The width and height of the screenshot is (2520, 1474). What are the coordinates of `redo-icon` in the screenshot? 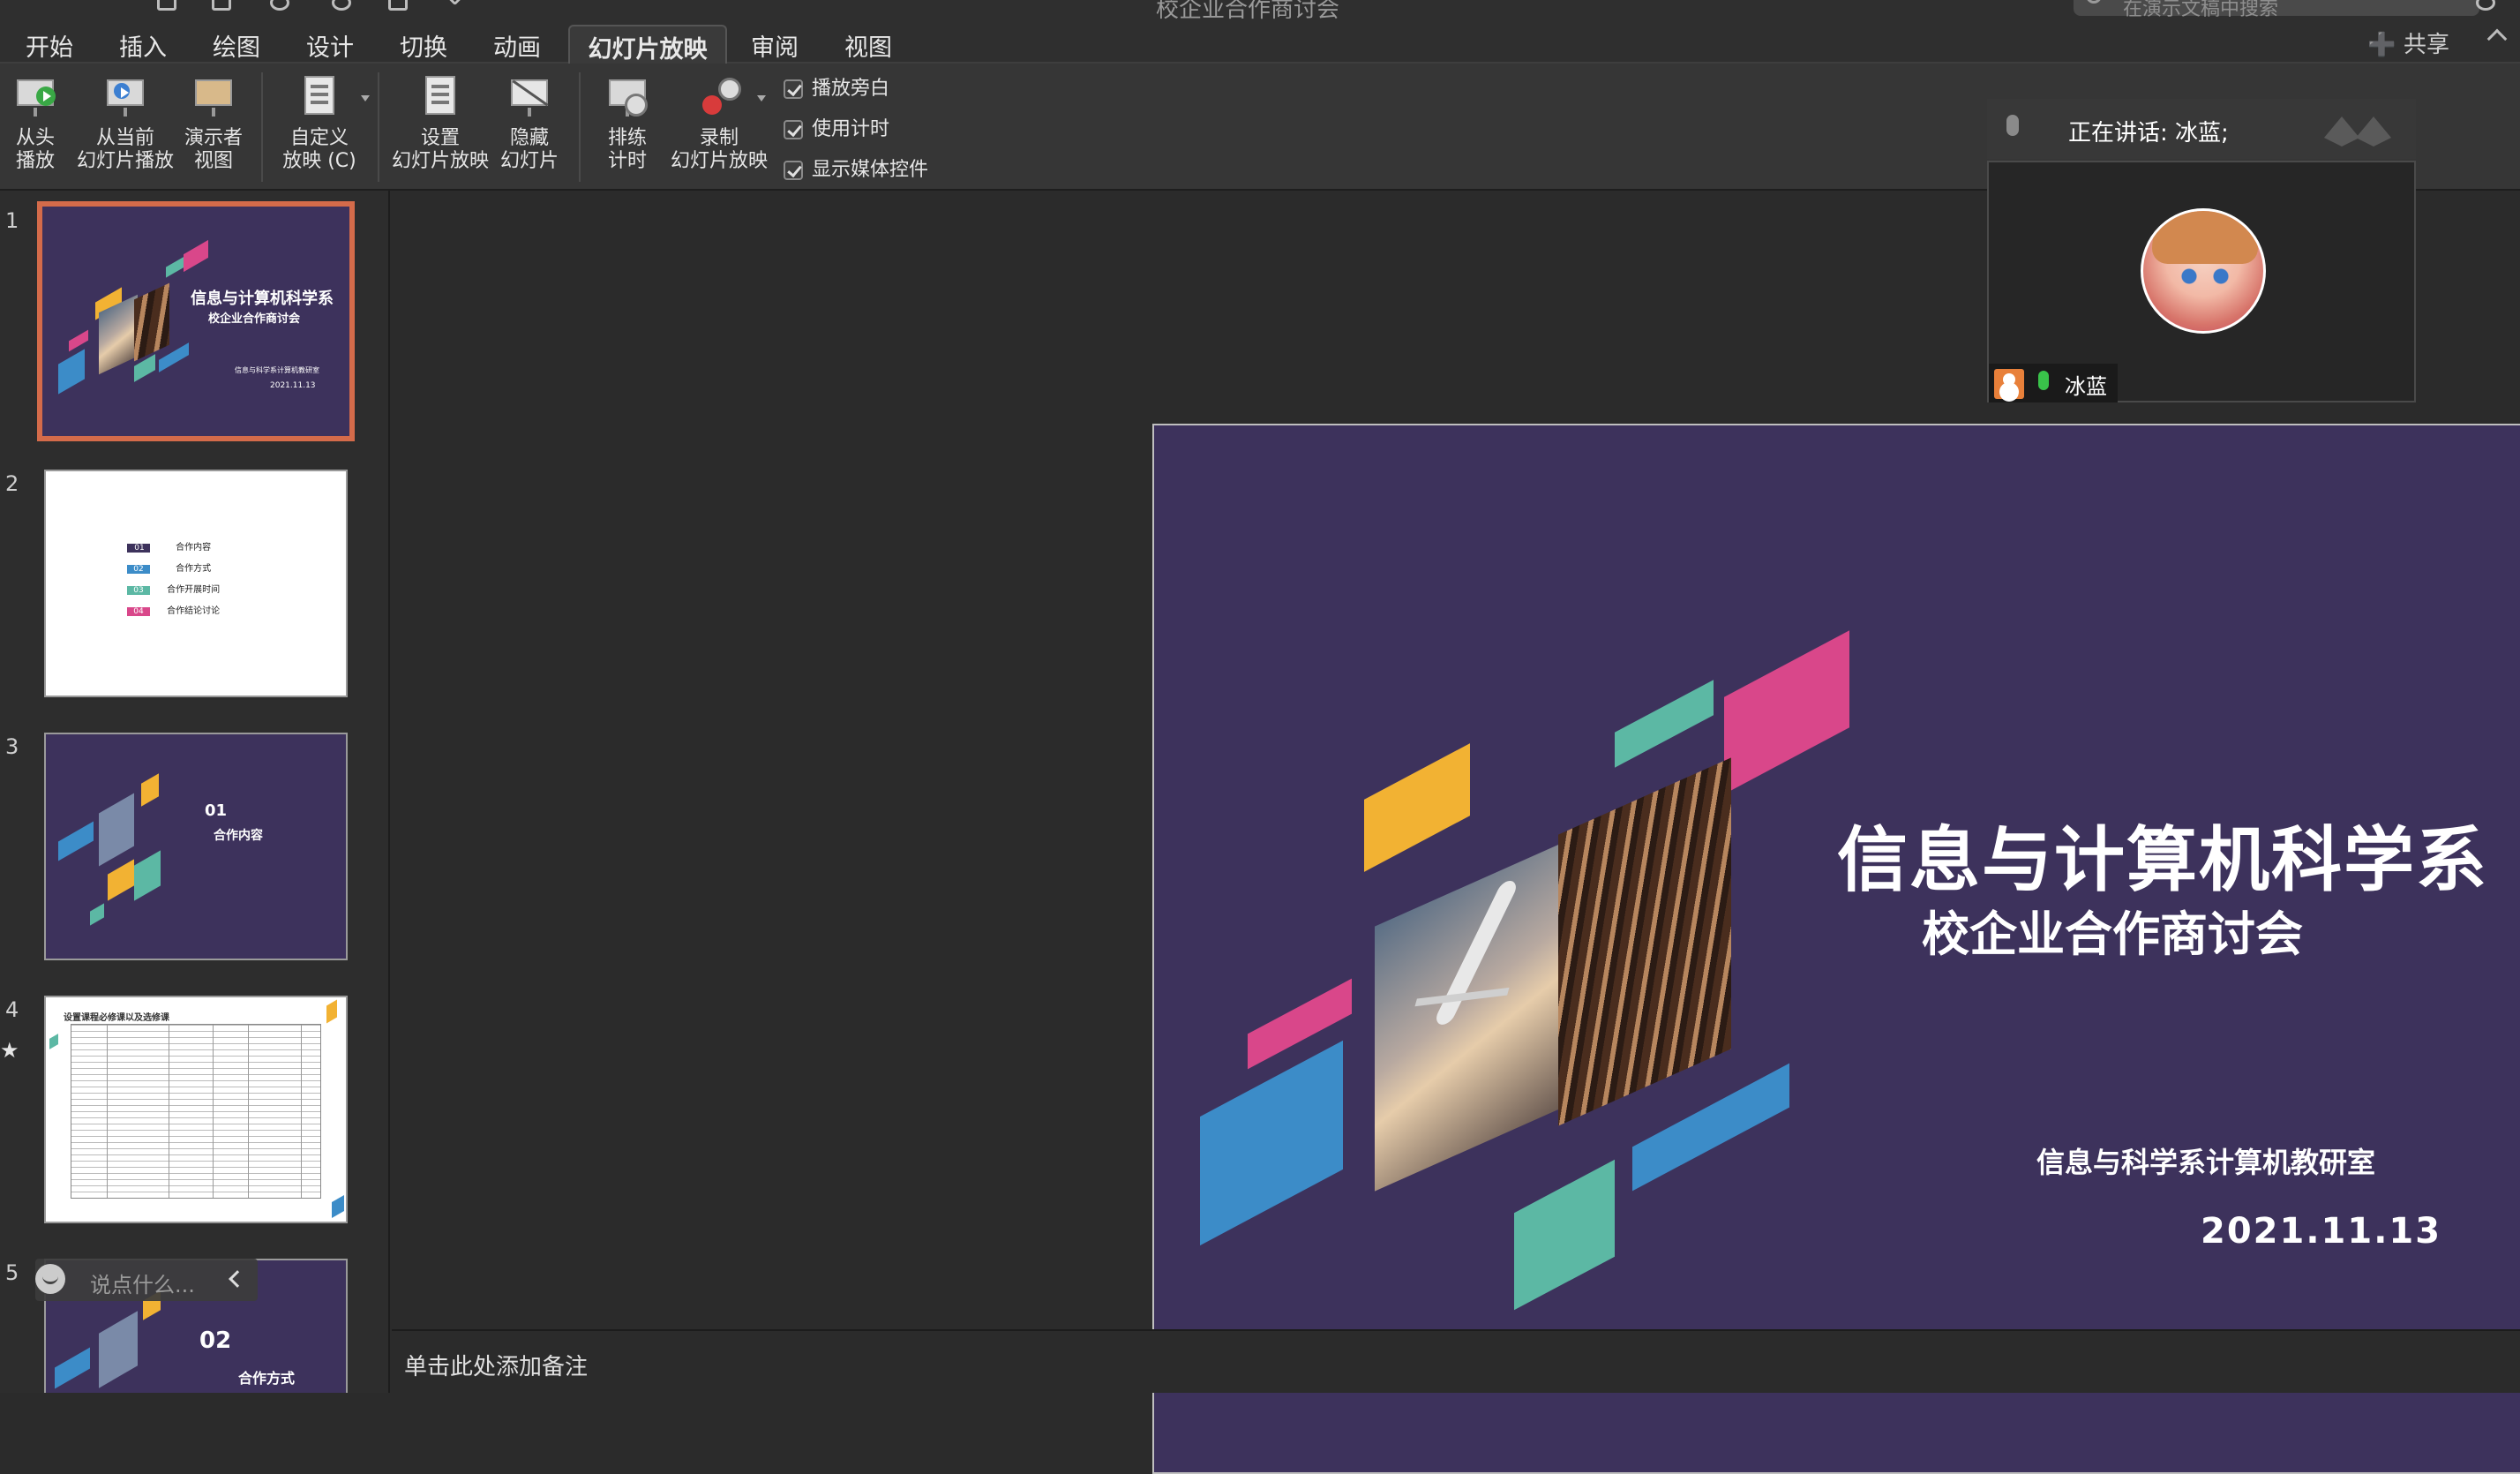 It's located at (341, 6).